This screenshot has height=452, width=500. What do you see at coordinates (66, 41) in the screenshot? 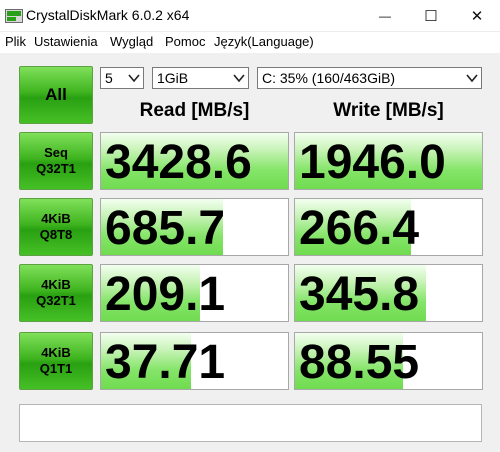
I see `menu-settings: Ustawienia` at bounding box center [66, 41].